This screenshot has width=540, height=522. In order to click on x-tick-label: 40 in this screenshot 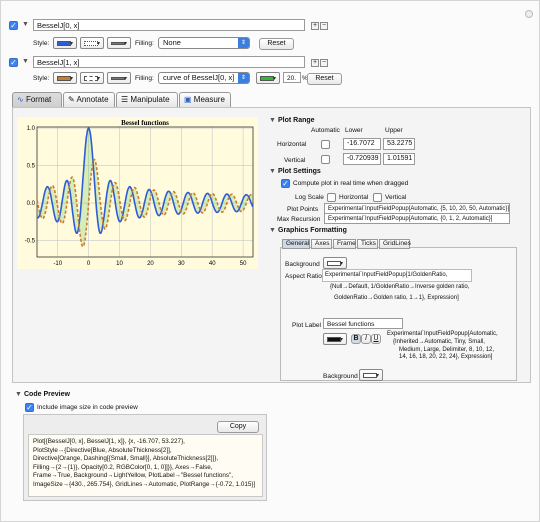, I will do `click(212, 264)`.